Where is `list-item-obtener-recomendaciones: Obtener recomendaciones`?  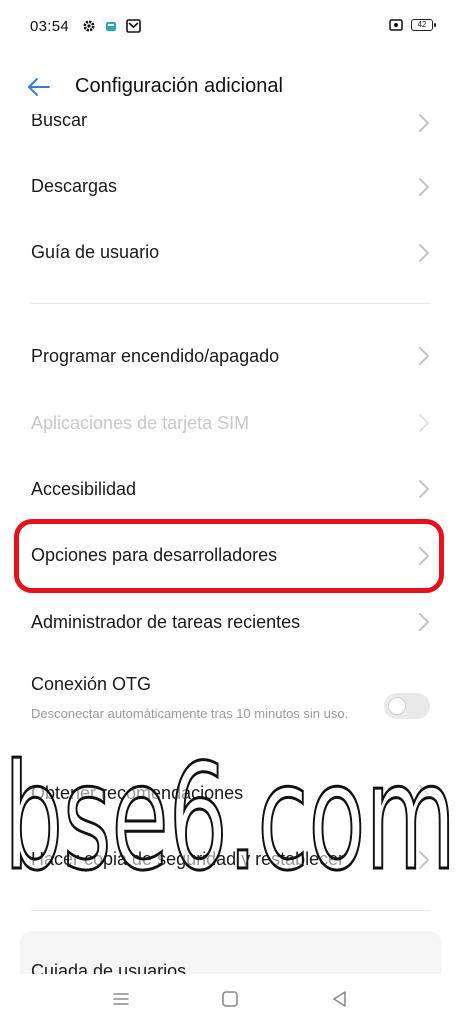 list-item-obtener-recomendaciones: Obtener recomendaciones is located at coordinates (230, 794).